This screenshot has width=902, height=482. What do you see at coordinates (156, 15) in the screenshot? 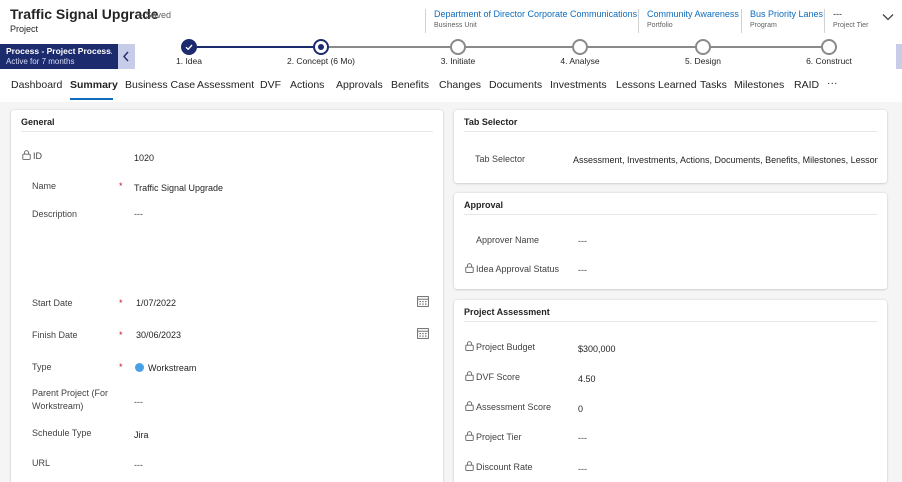
I see `save-status: - Saved` at bounding box center [156, 15].